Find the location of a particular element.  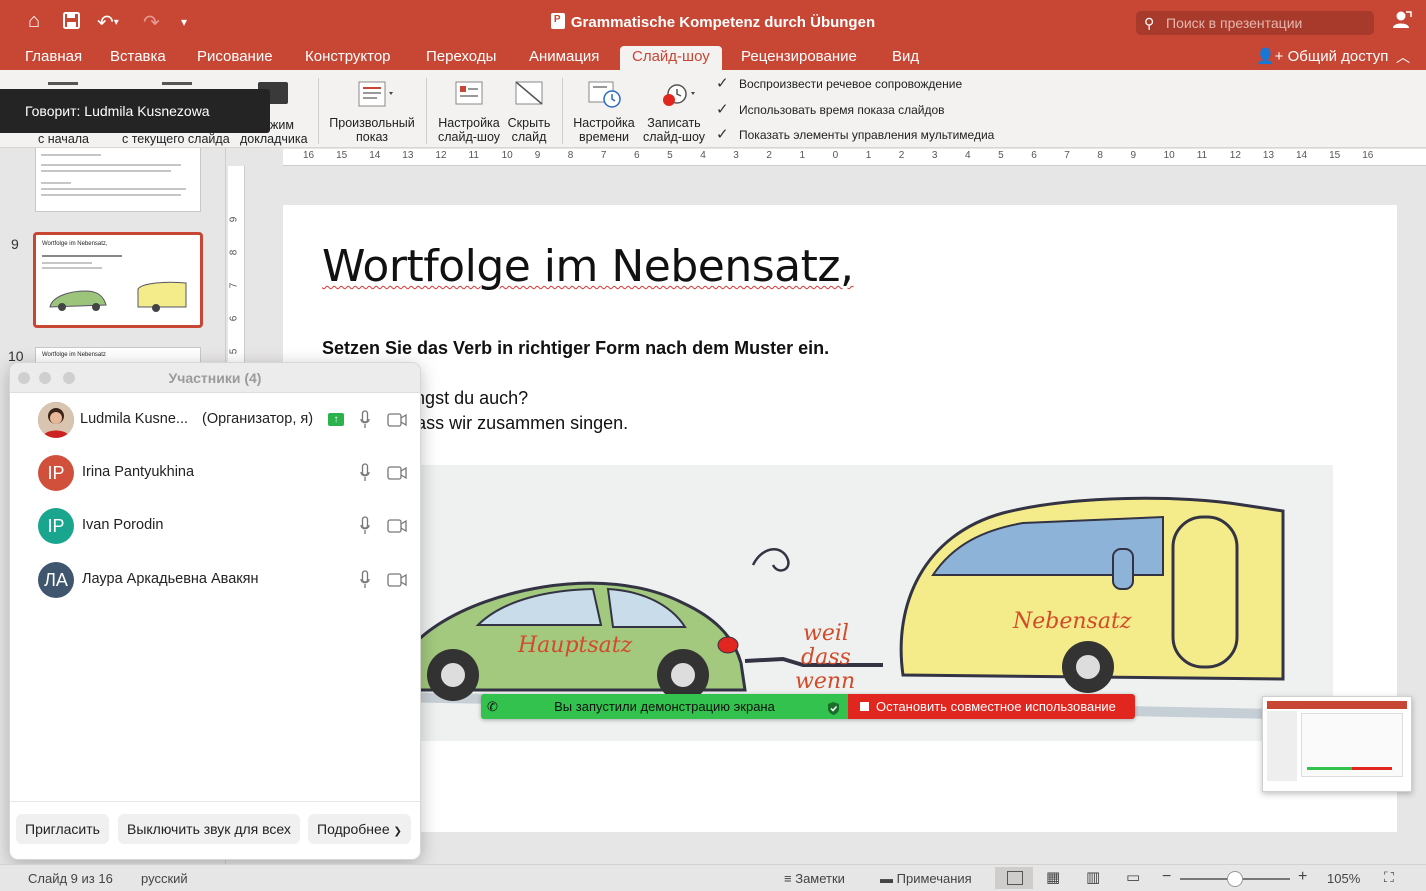

mute-all-button: Выключить звук для всех is located at coordinates (209, 829).